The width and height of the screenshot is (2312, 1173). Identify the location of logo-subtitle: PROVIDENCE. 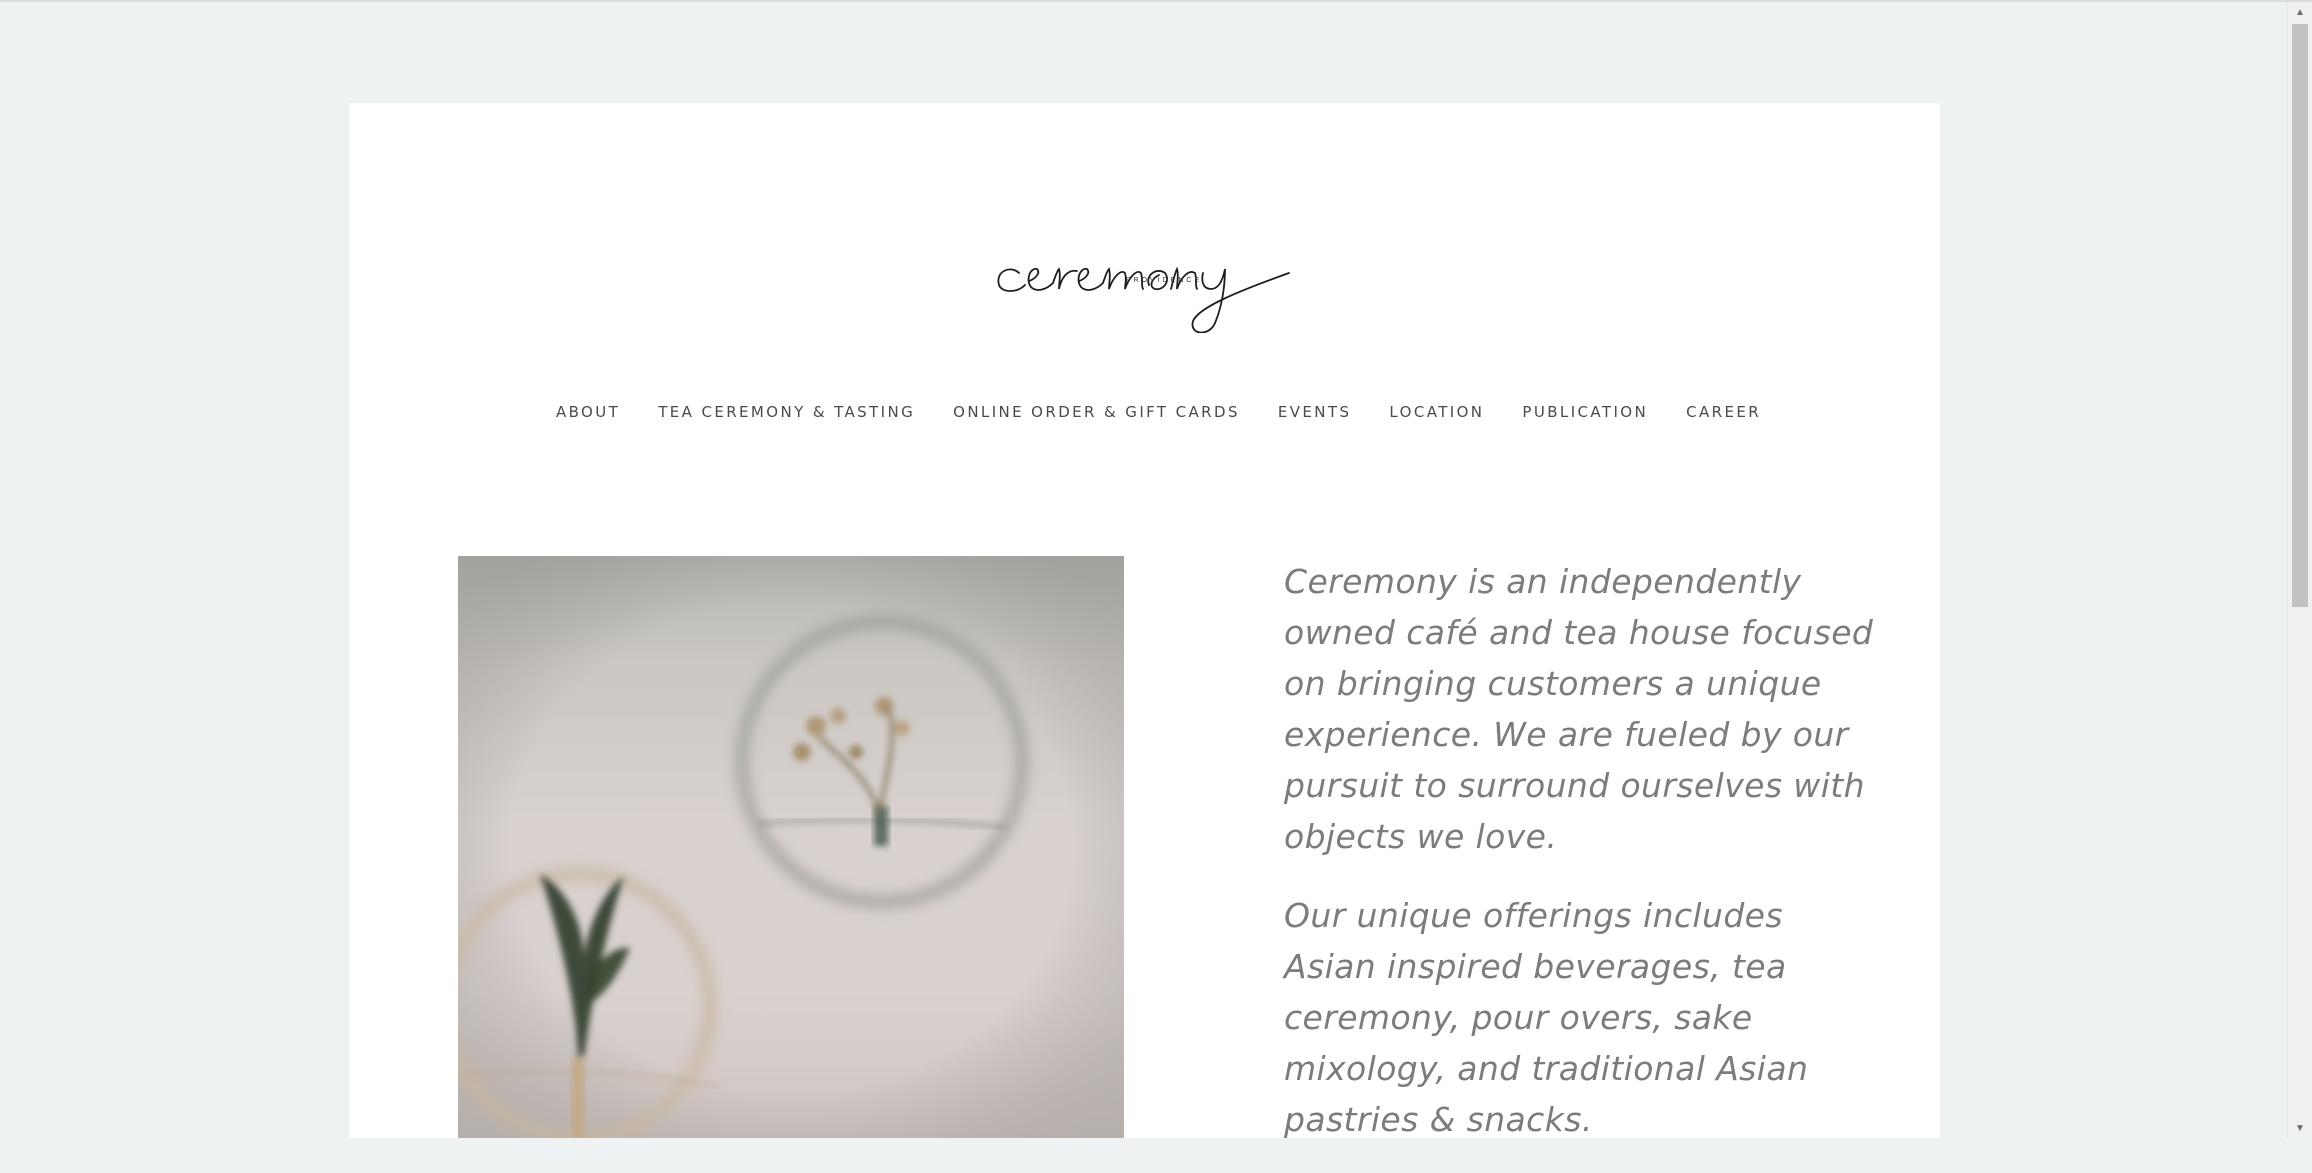
(1164, 280).